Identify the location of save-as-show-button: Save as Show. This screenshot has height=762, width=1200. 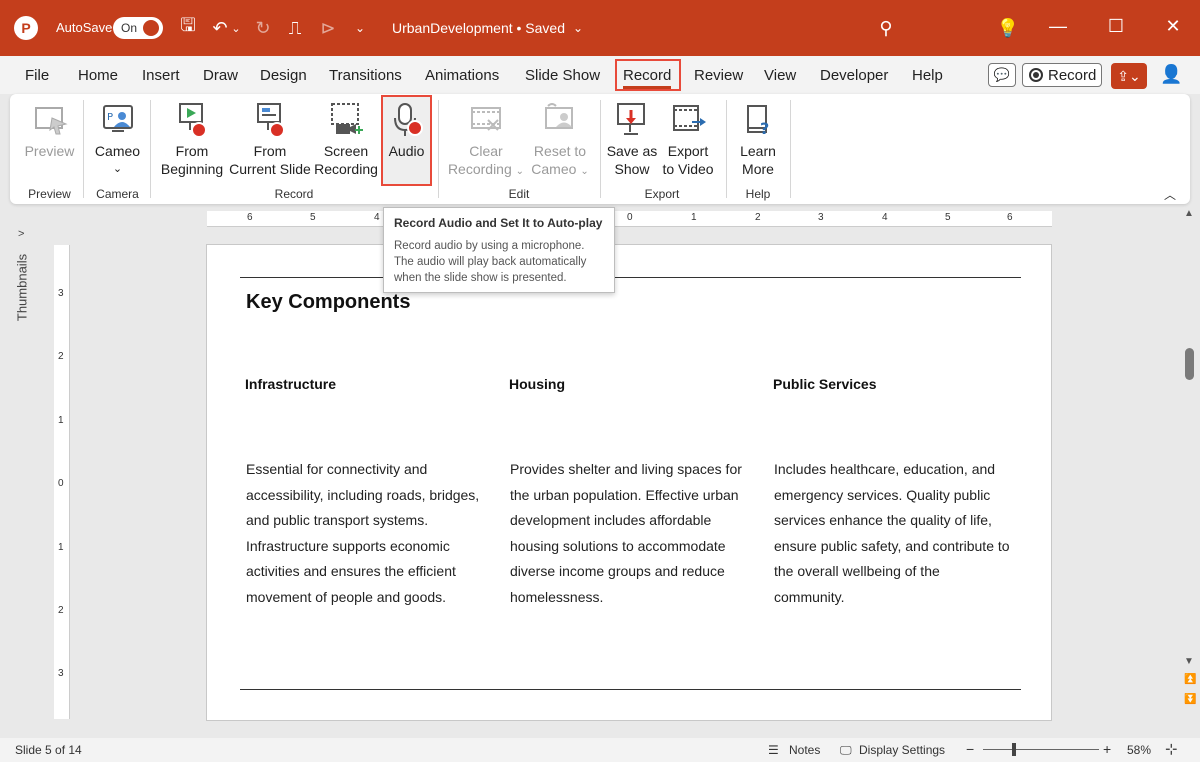
(632, 139).